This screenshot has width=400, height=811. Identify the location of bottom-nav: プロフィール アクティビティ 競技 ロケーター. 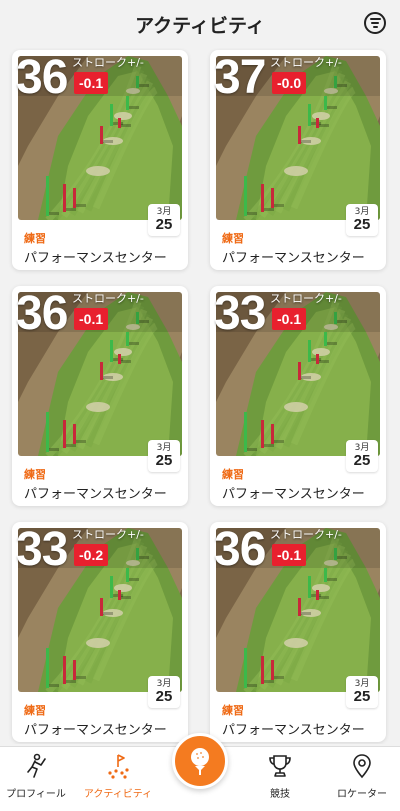
(200, 772).